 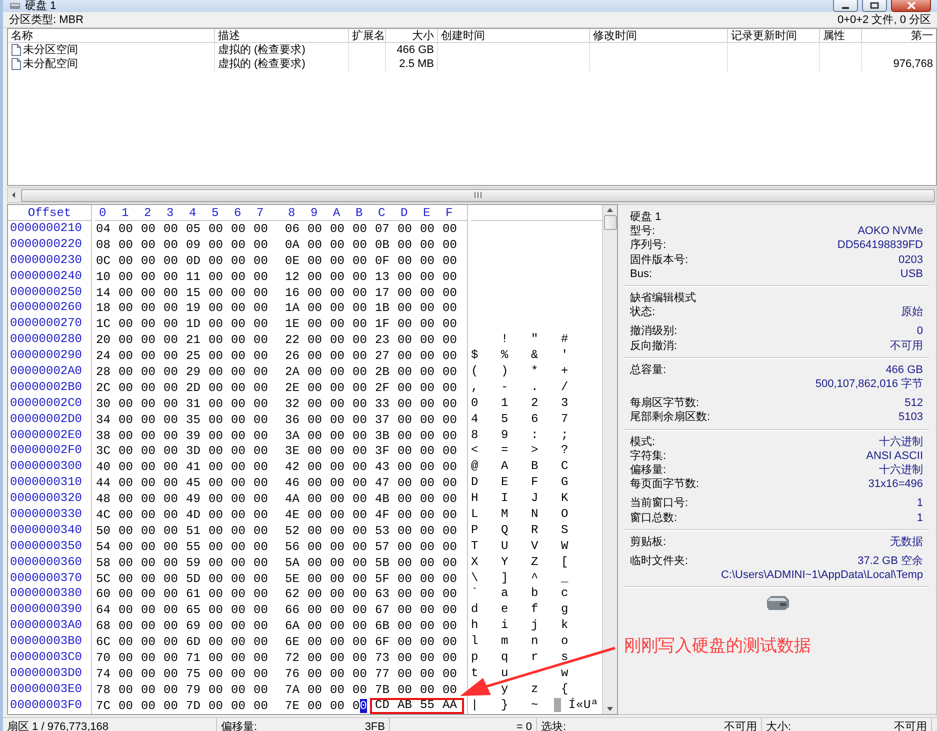 I want to click on info-value: DD564198839FD, so click(x=880, y=245).